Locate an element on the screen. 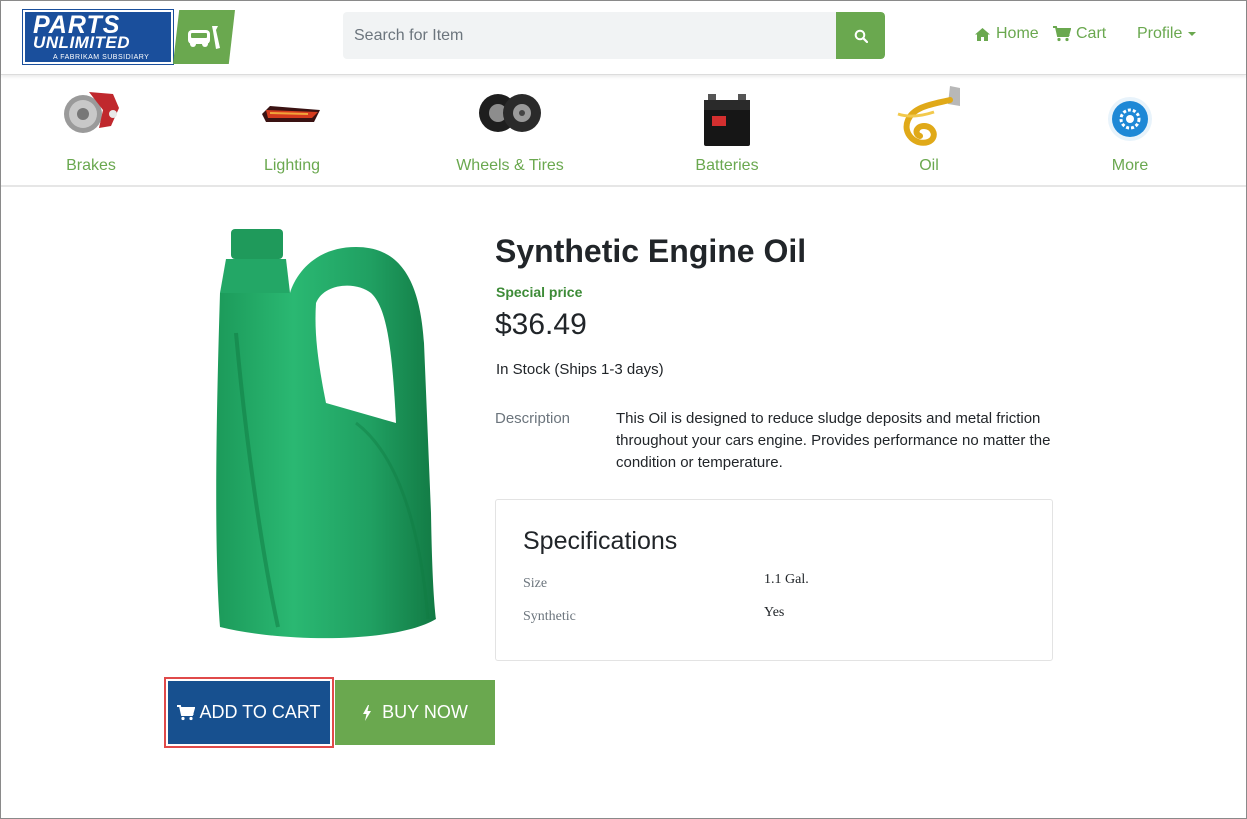 This screenshot has width=1247, height=819. parts-unlimited-logo: PARTS UNLIMITED A FABRIKAM SUBSIDIARY is located at coordinates (128, 37).